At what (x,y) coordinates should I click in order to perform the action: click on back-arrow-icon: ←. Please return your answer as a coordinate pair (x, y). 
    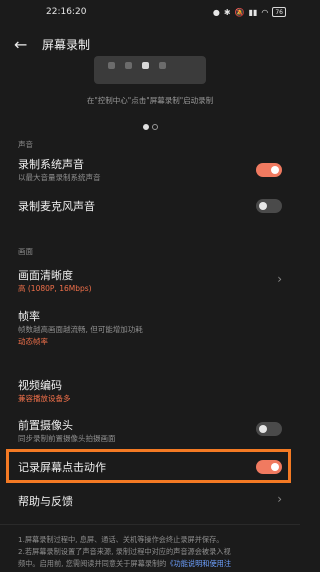
    Looking at the image, I should click on (28, 44).